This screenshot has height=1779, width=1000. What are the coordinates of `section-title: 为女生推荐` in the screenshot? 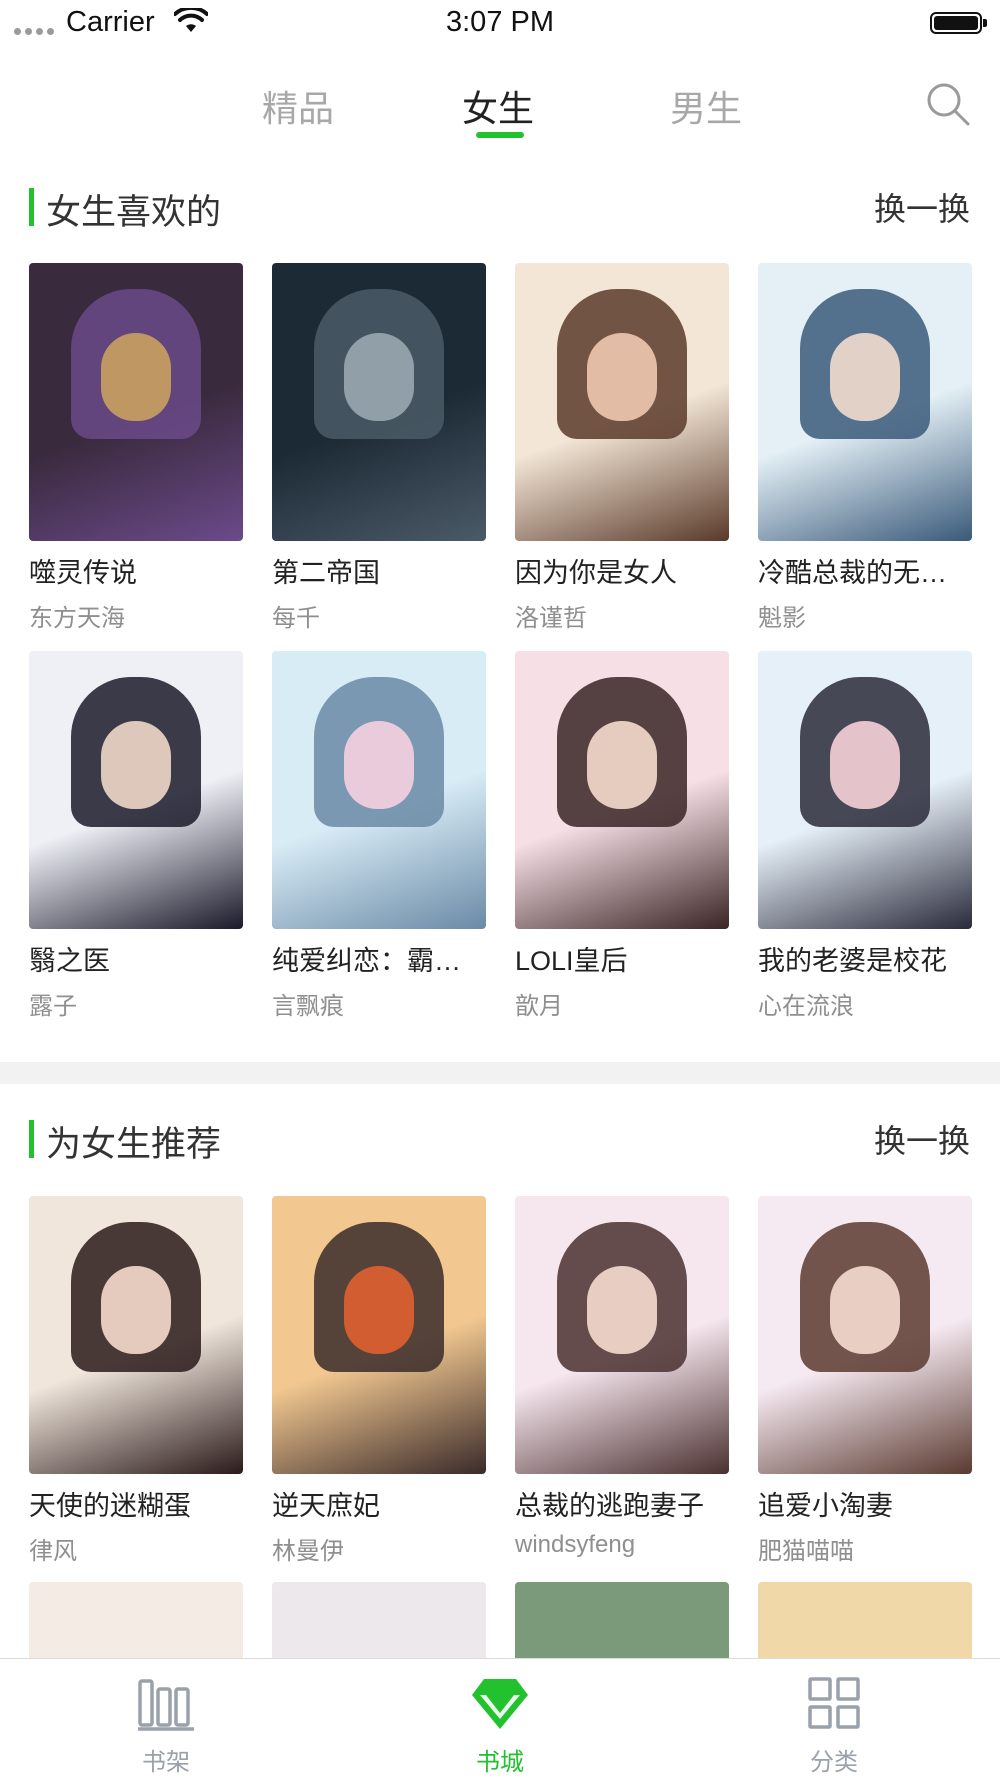 It's located at (134, 1144).